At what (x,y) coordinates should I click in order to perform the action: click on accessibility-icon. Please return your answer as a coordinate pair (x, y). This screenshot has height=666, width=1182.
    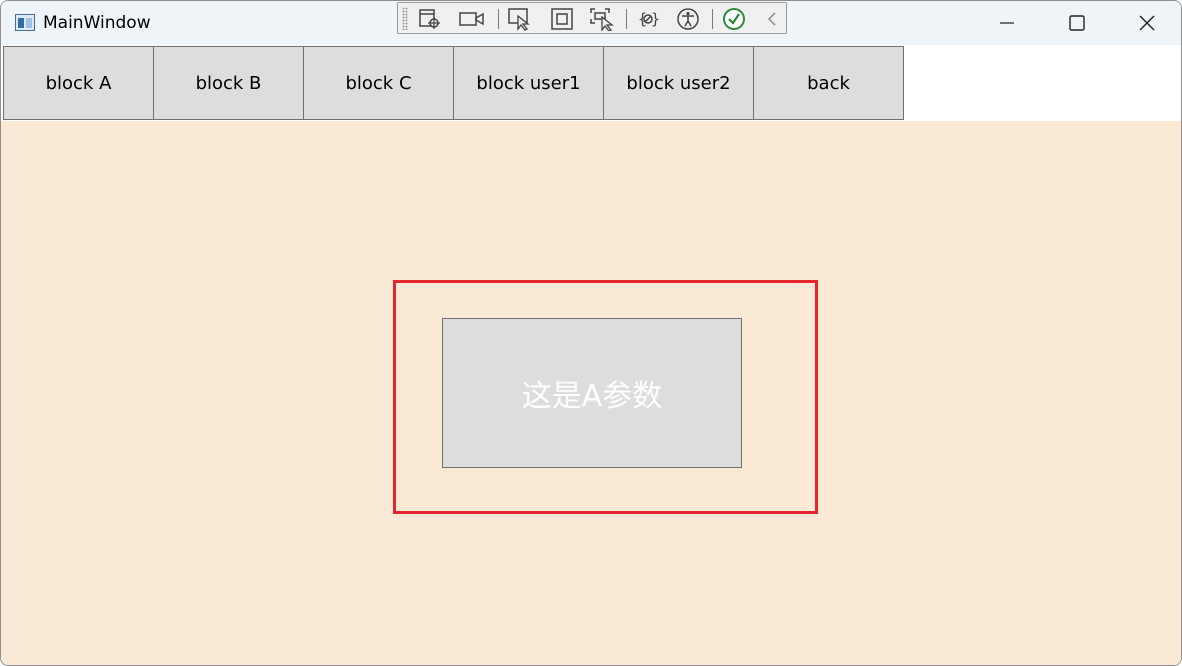
    Looking at the image, I should click on (688, 18).